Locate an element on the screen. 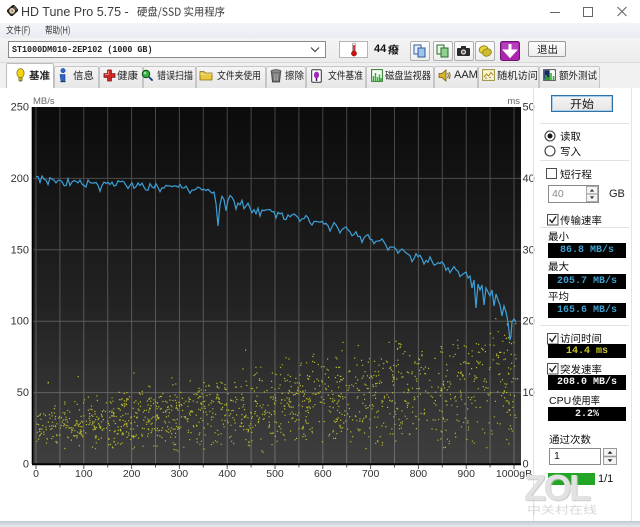 The image size is (640, 527). svg-text: 600 is located at coordinates (323, 474).